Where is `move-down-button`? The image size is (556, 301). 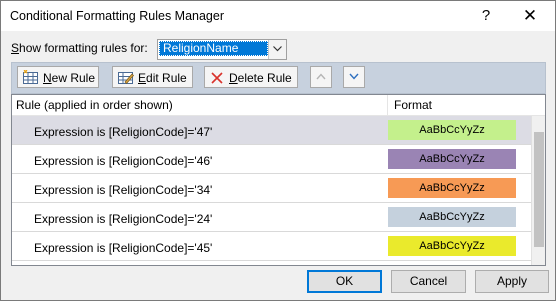 move-down-button is located at coordinates (354, 77).